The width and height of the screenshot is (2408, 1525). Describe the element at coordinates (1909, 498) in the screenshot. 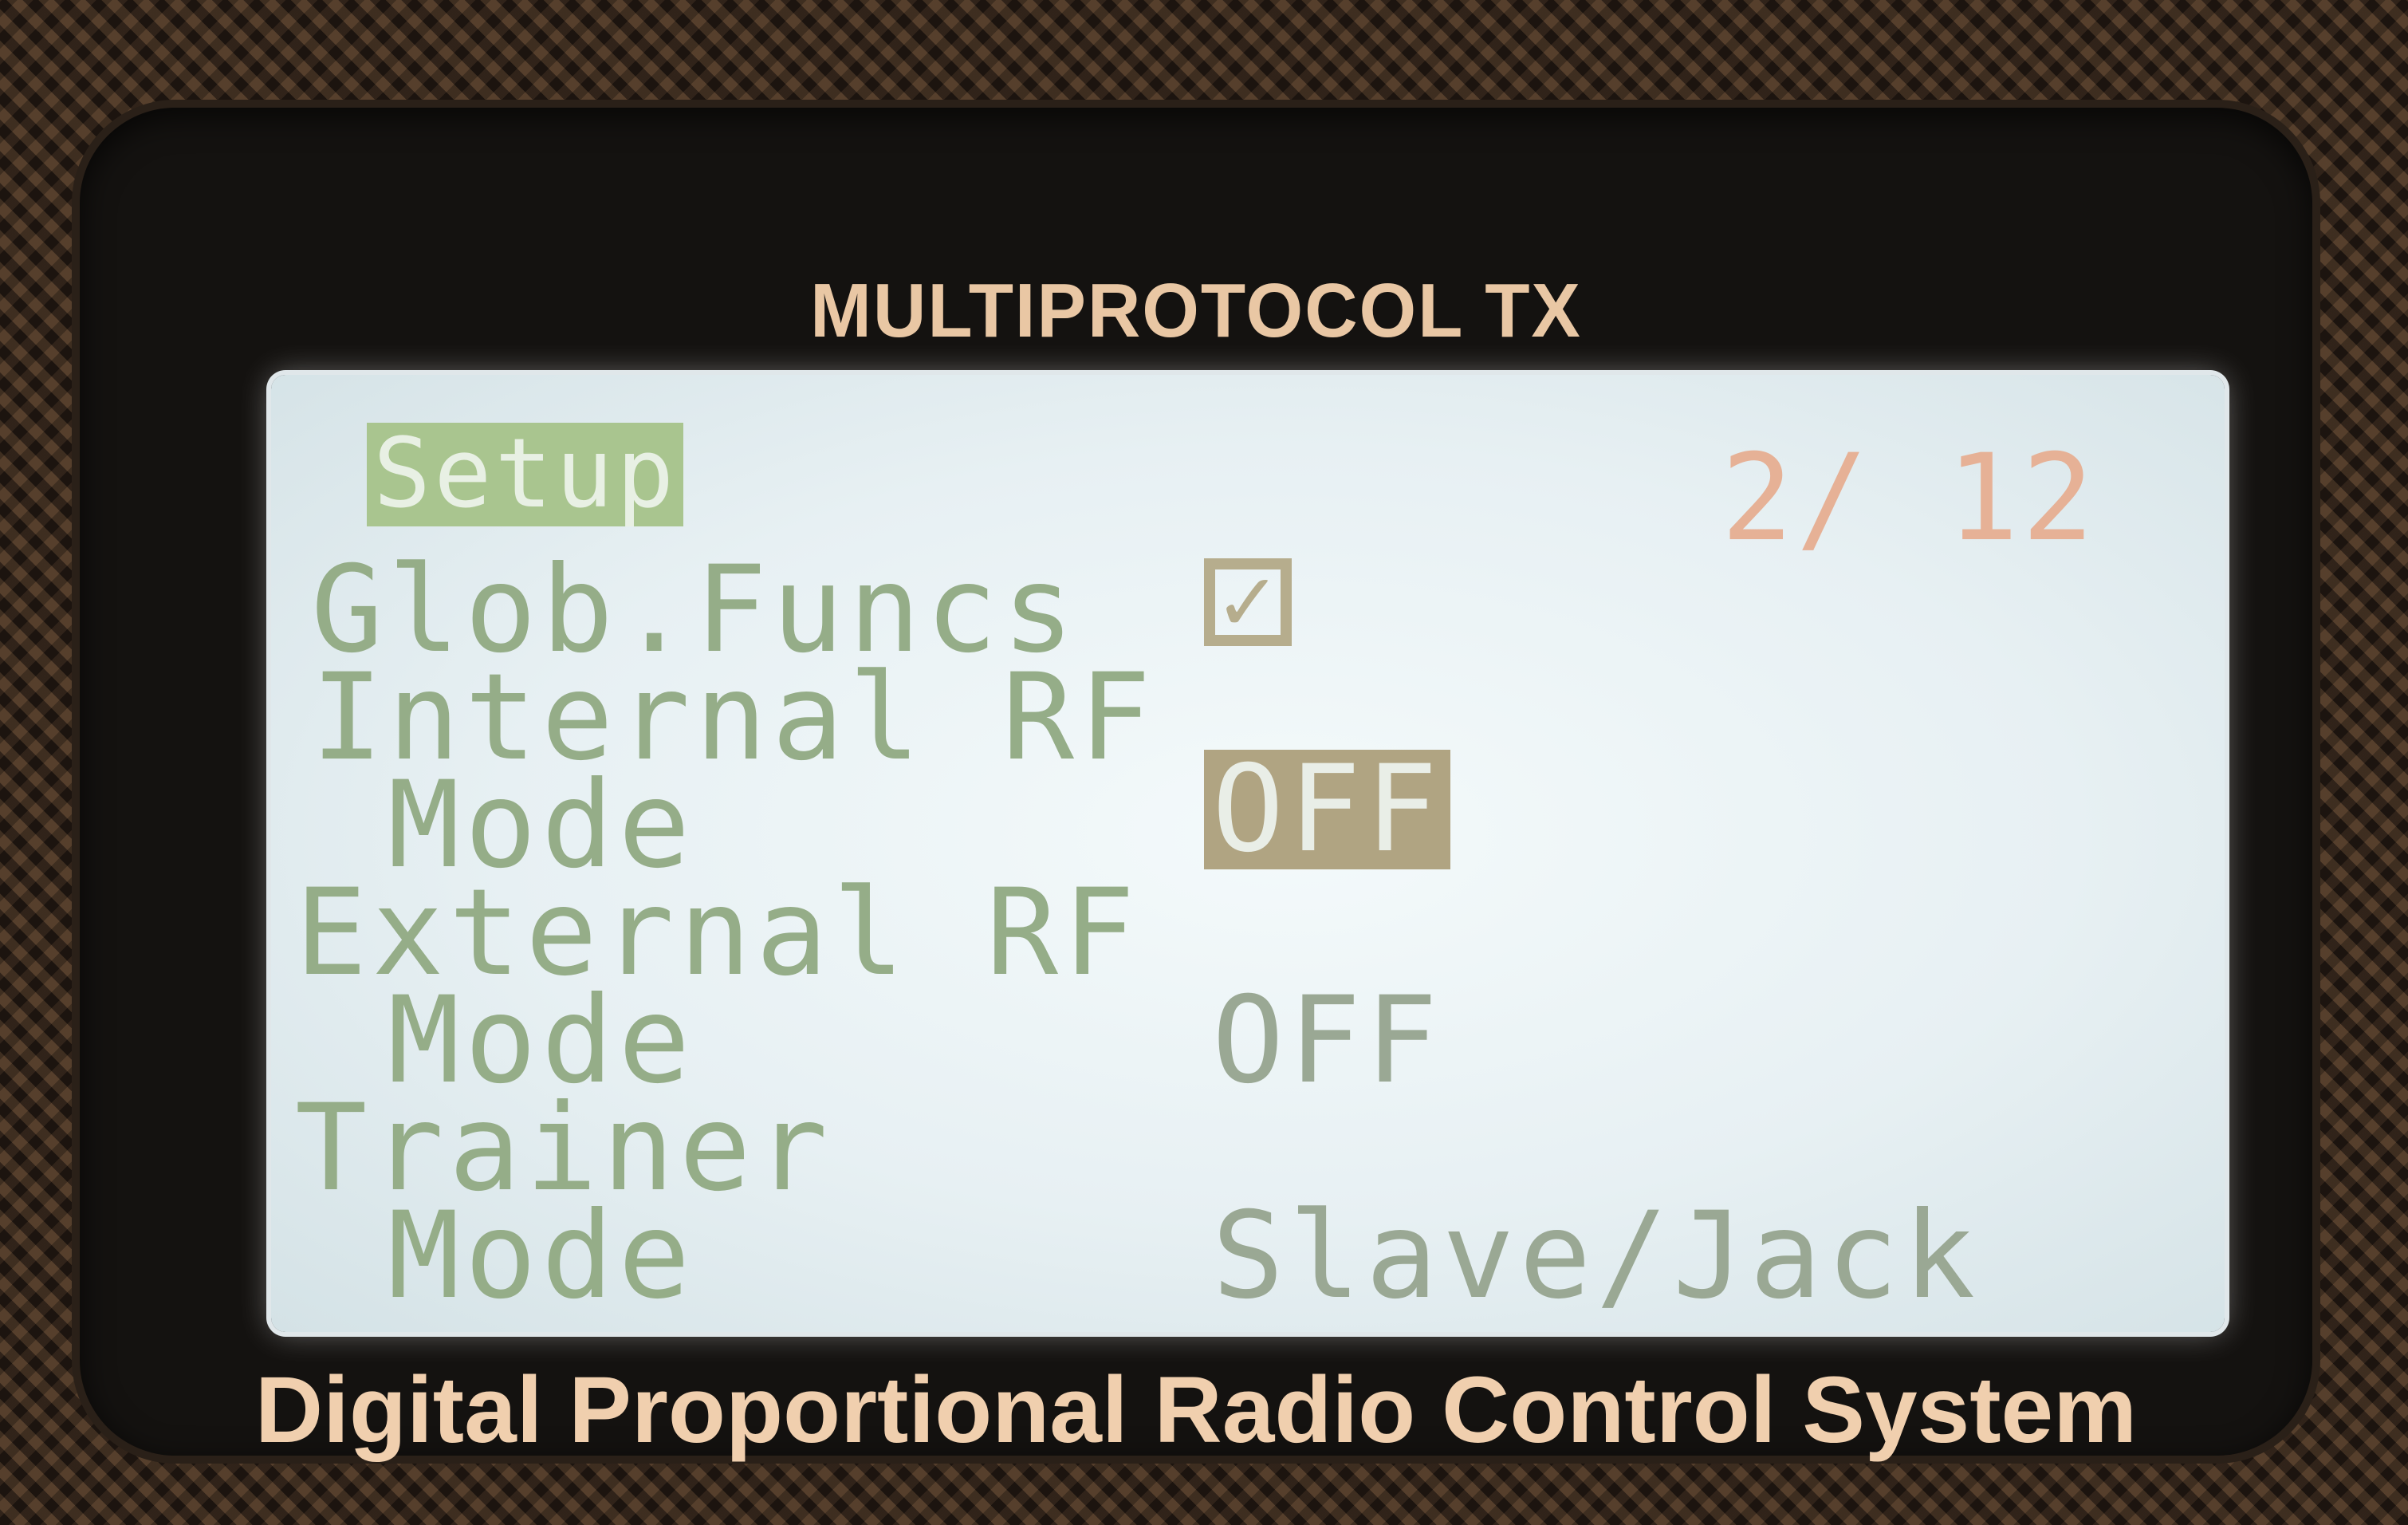

I see `page-indicator: 2/ 12` at that location.